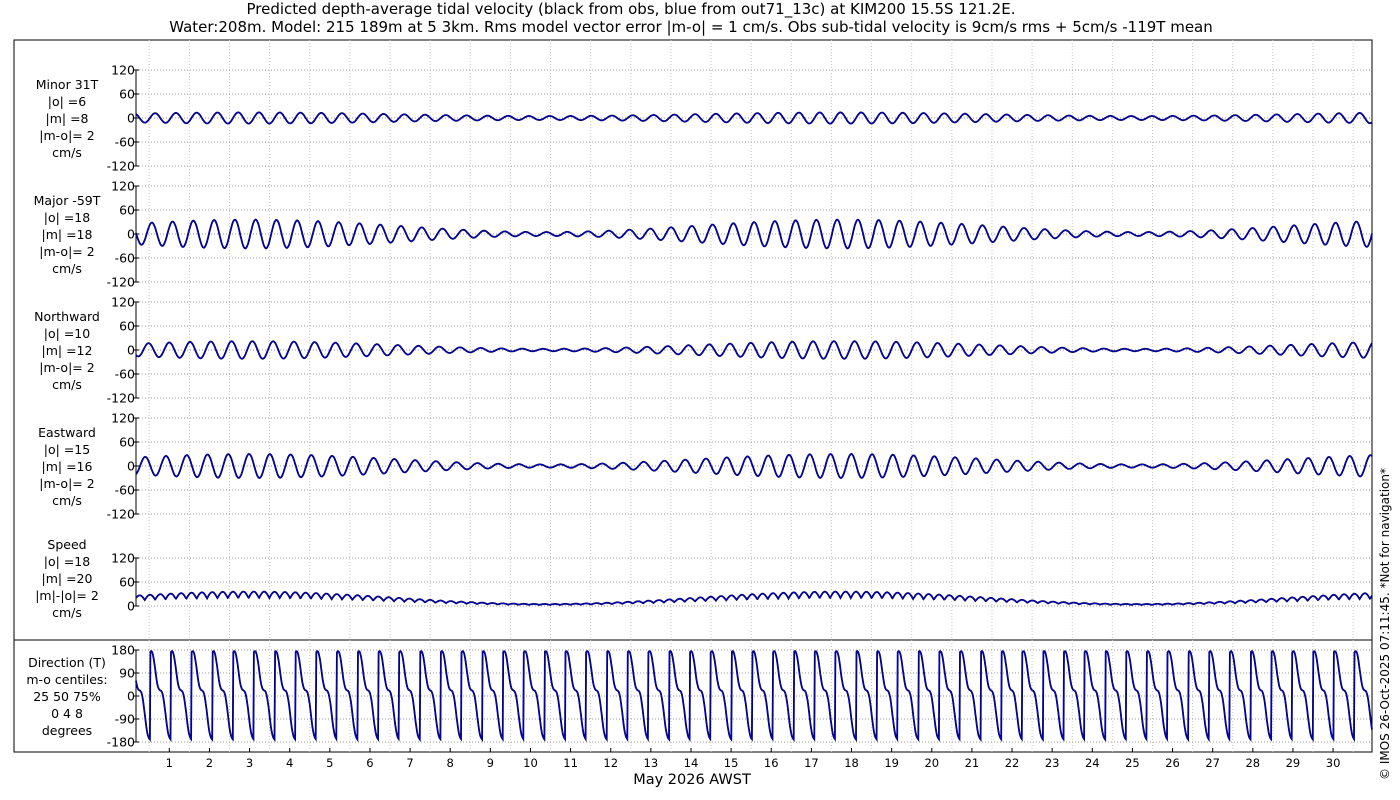  I want to click on x-axis-label: May 2026 AWST, so click(692, 780).